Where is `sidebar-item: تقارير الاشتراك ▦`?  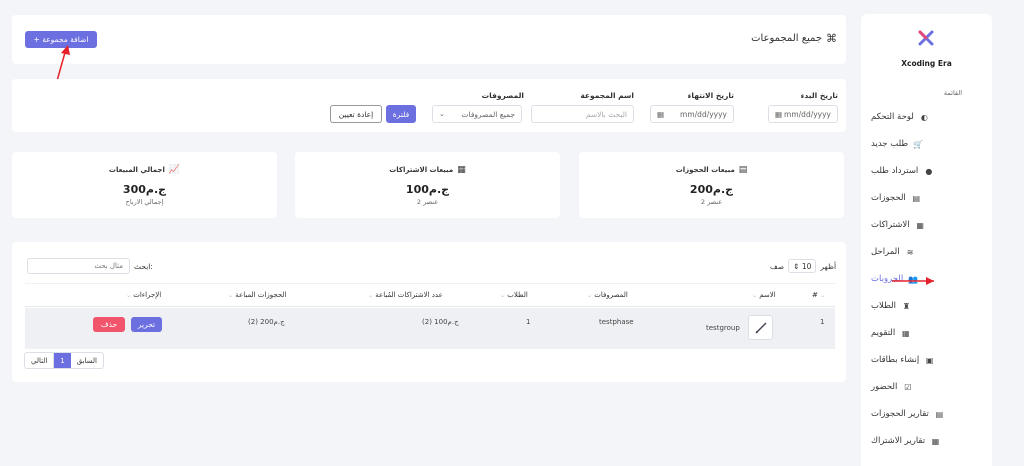 sidebar-item: تقارير الاشتراك ▦ is located at coordinates (925, 441).